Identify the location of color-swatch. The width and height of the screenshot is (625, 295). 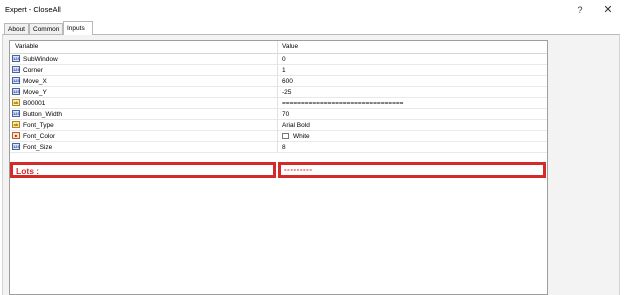
(285, 136).